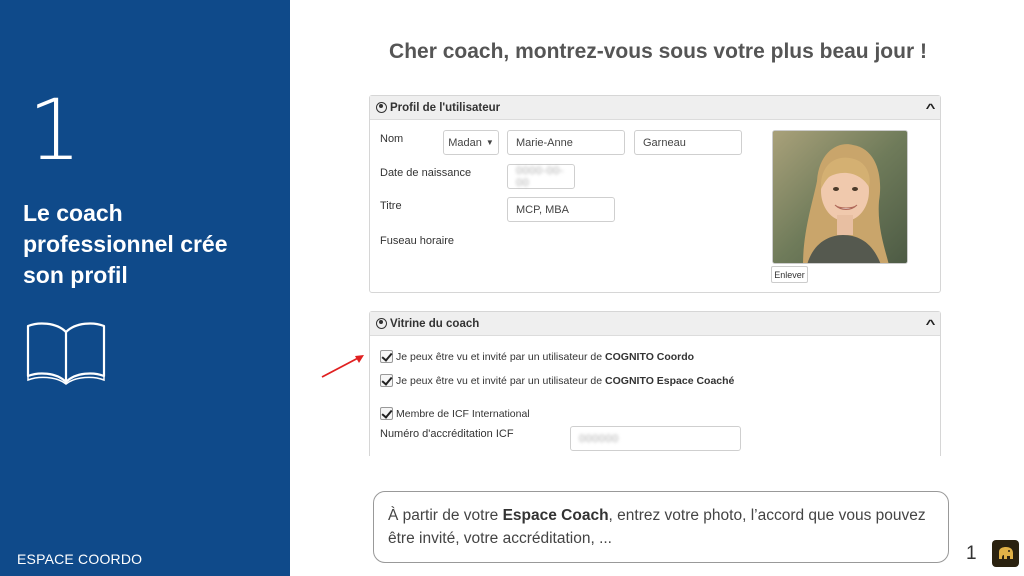 This screenshot has width=1024, height=576. What do you see at coordinates (542, 209) in the screenshot?
I see `title-value: MCP, MBA` at bounding box center [542, 209].